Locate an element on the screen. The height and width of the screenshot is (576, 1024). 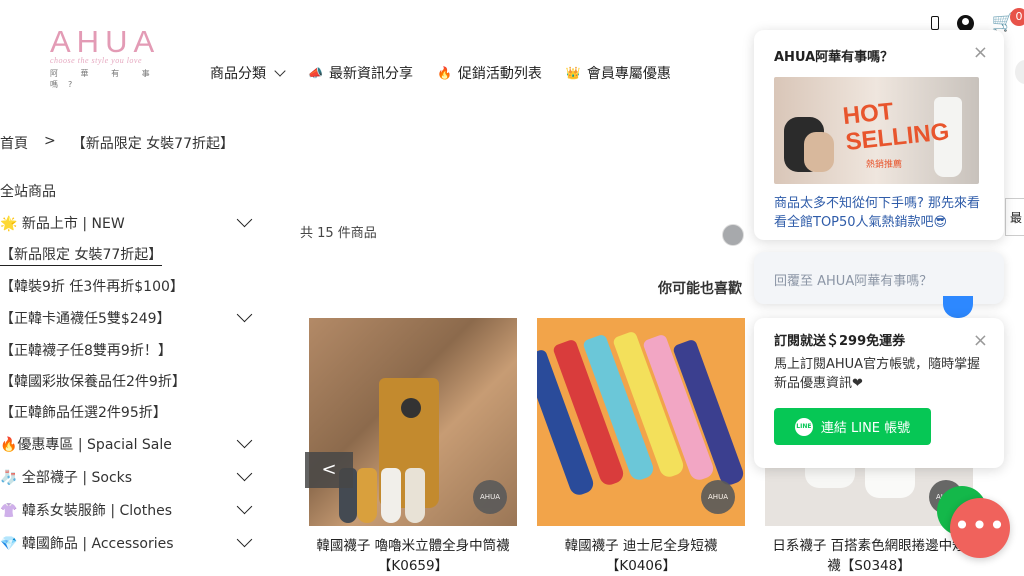
button-label: 連結 LINE 帳號 is located at coordinates (865, 428).